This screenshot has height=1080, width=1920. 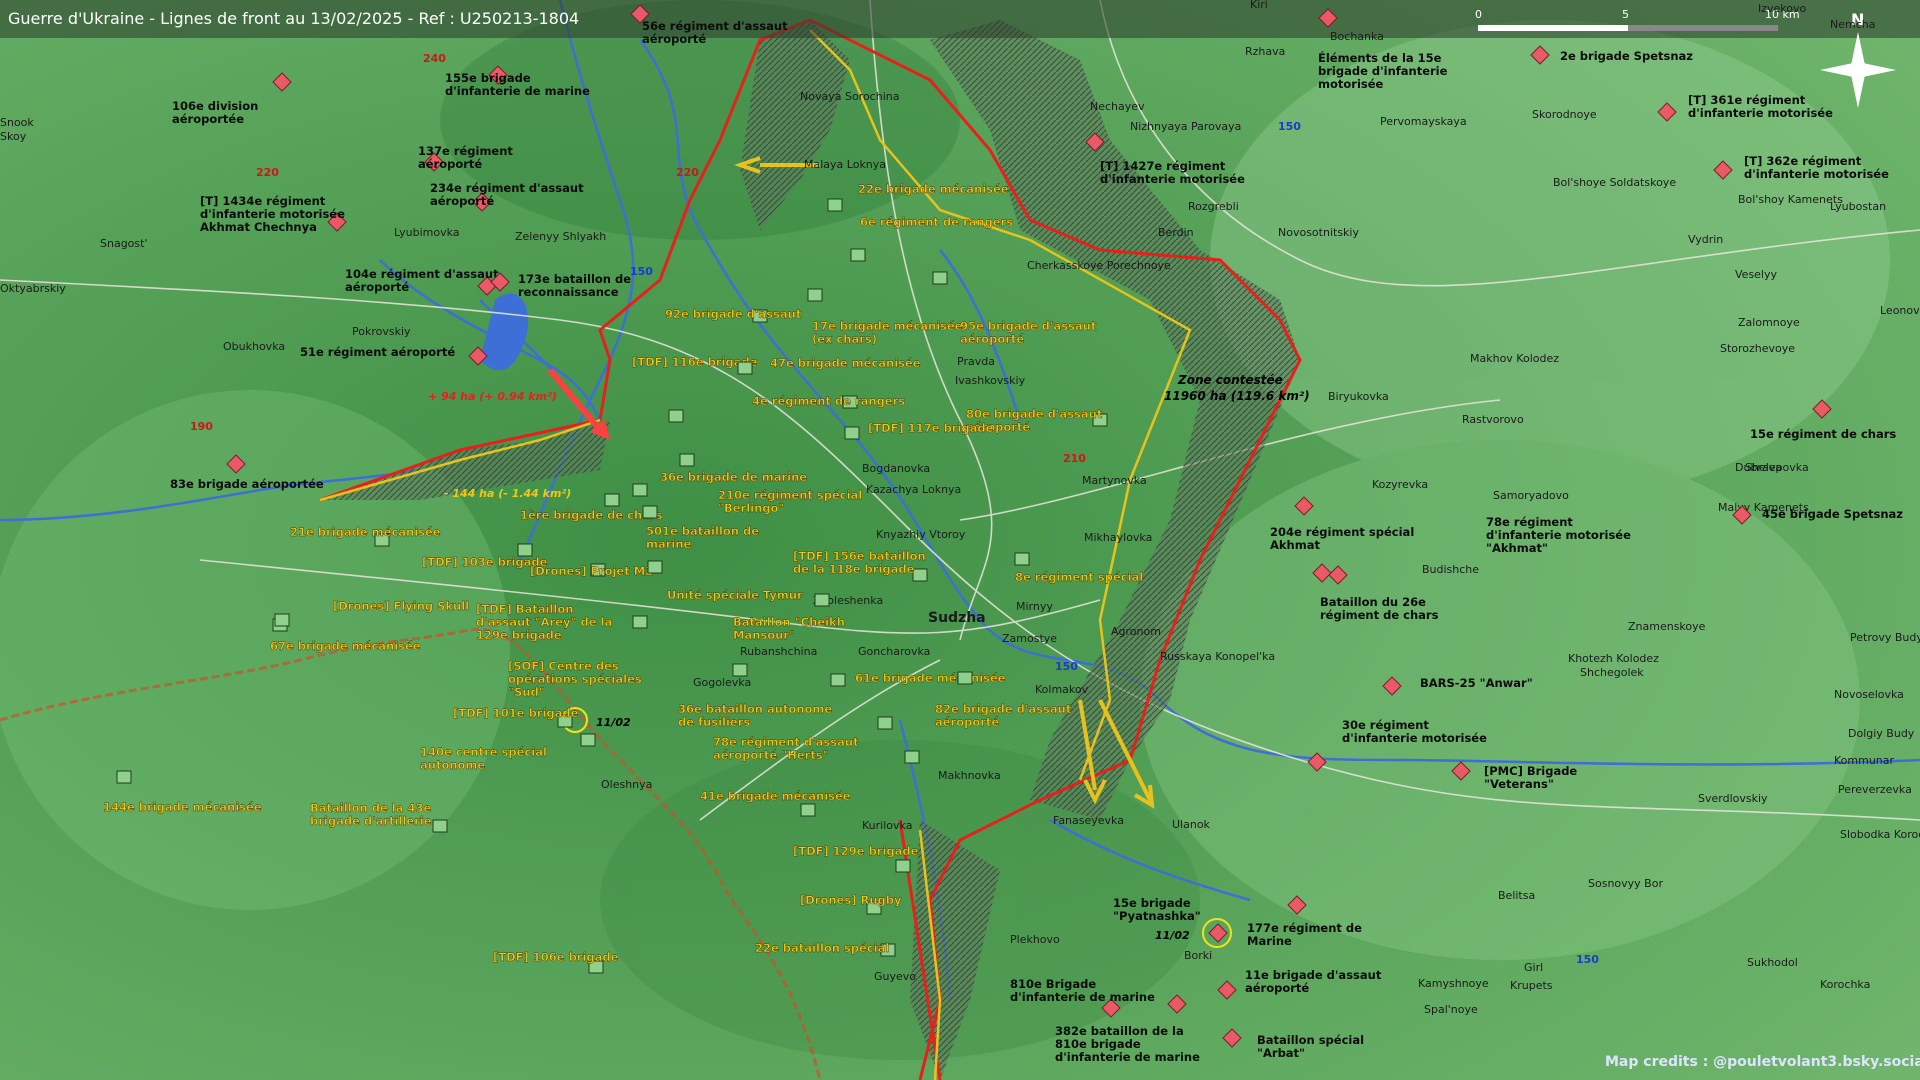 What do you see at coordinates (921, 534) in the screenshot?
I see `place-label: Knyazhiy Vtoroy` at bounding box center [921, 534].